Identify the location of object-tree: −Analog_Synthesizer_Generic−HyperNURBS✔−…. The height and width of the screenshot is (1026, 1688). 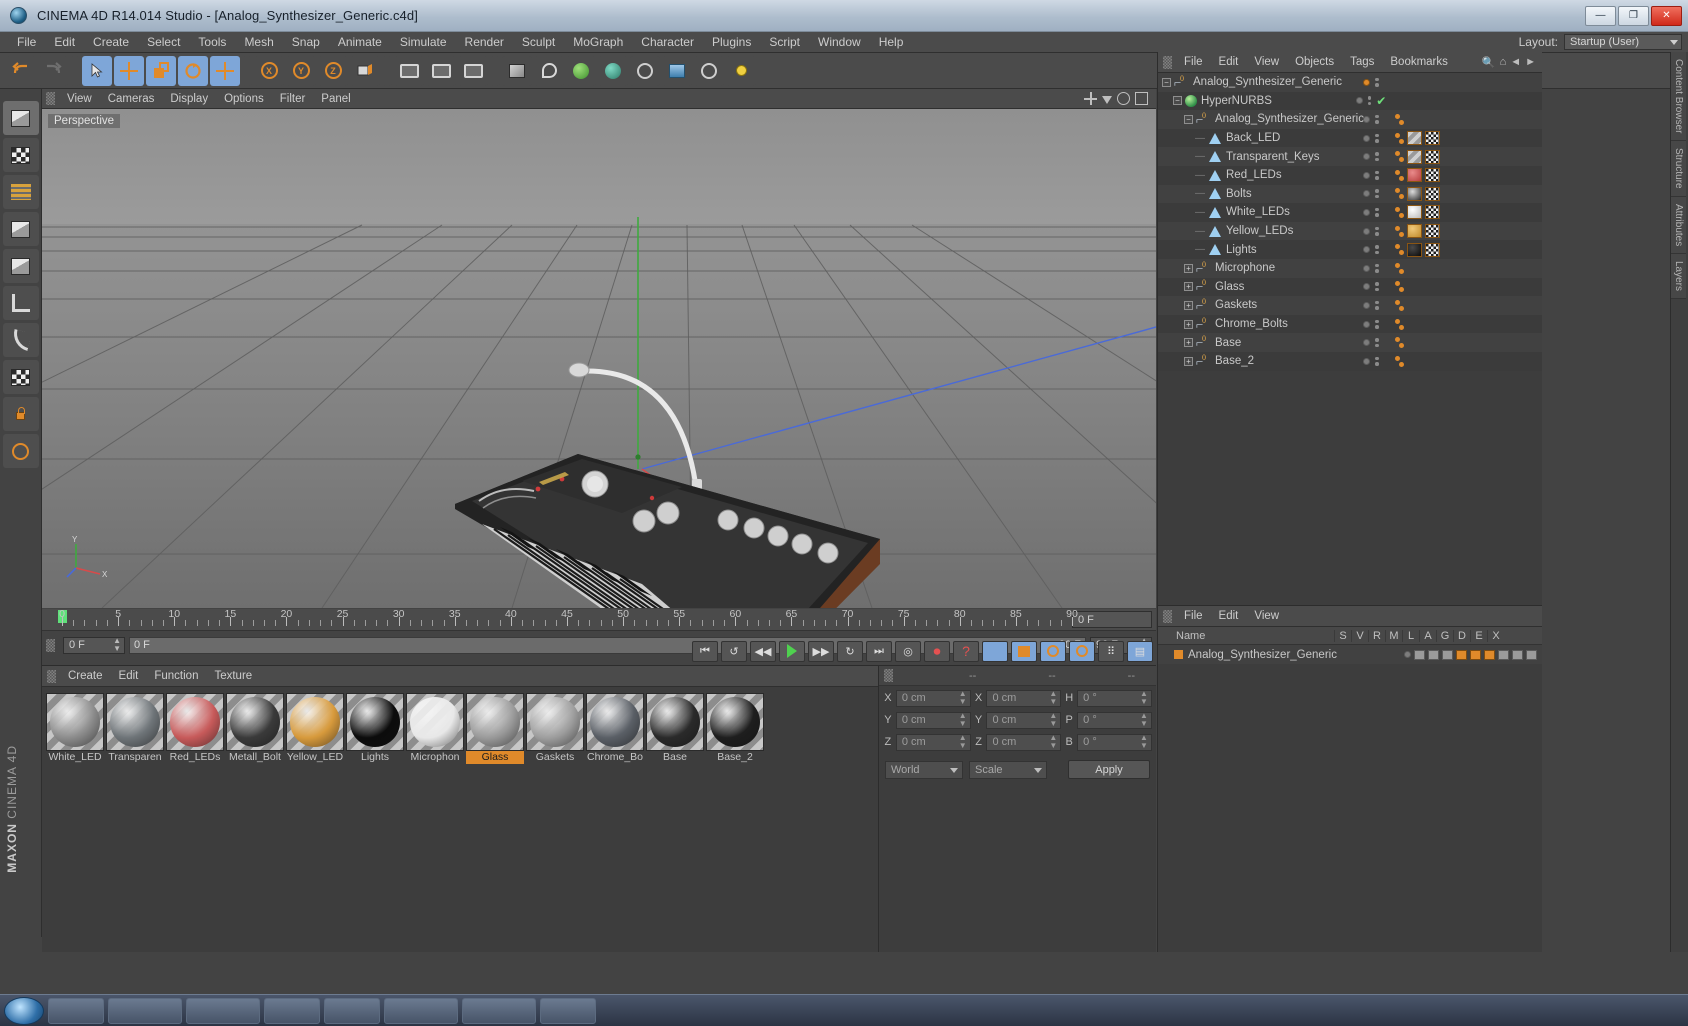
(1350, 222).